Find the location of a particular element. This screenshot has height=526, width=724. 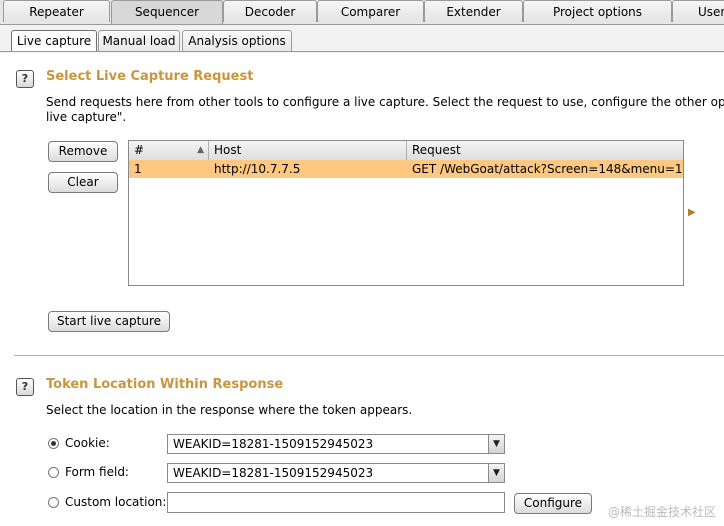

row-number: 1 is located at coordinates (138, 169).